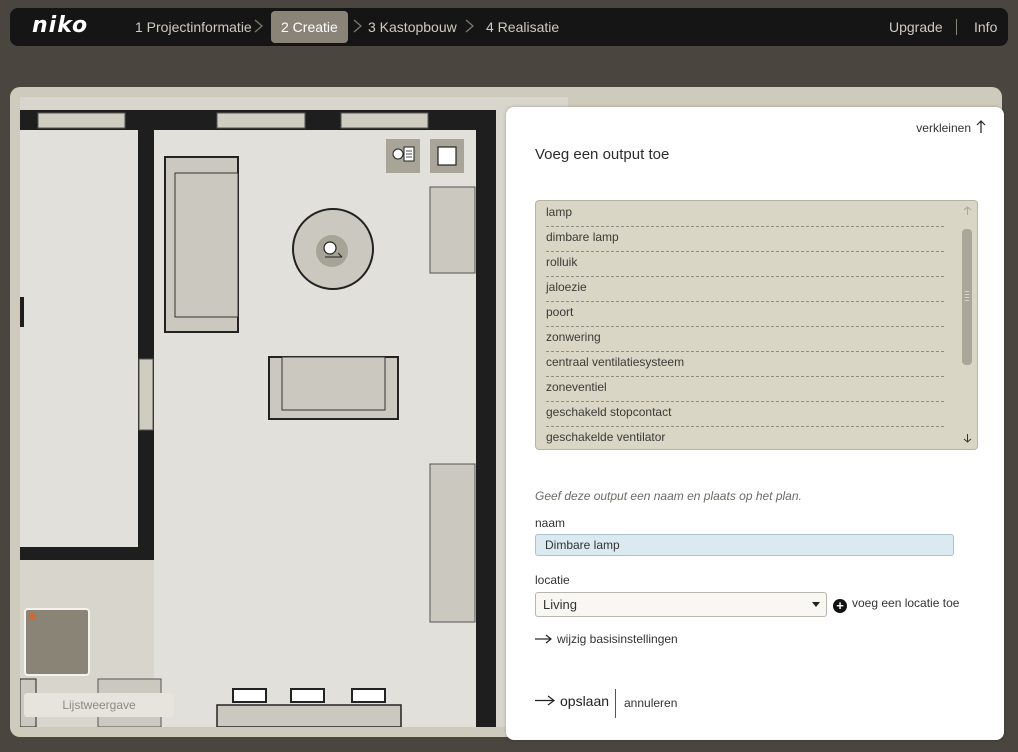 The image size is (1018, 752). What do you see at coordinates (617, 639) in the screenshot?
I see `change-settings-label: wijzig basisinstellingen` at bounding box center [617, 639].